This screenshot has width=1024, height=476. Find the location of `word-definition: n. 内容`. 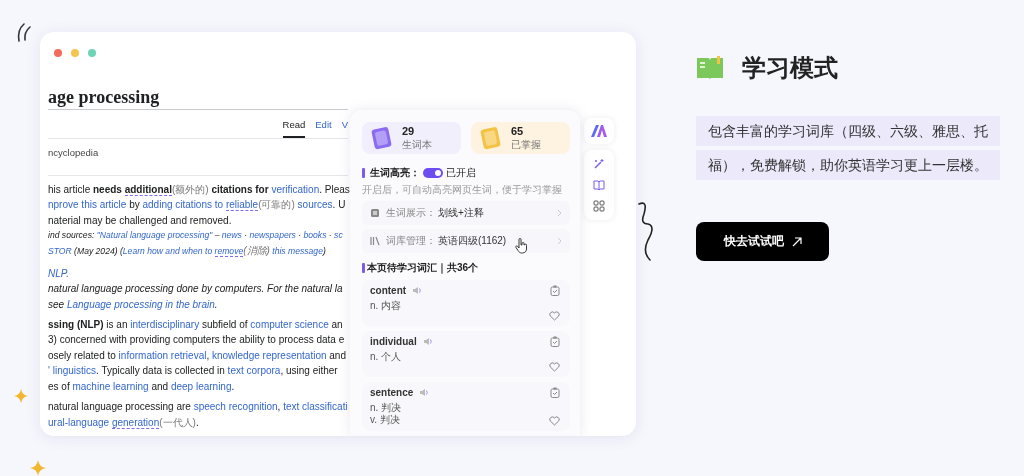

word-definition: n. 内容 is located at coordinates (386, 306).